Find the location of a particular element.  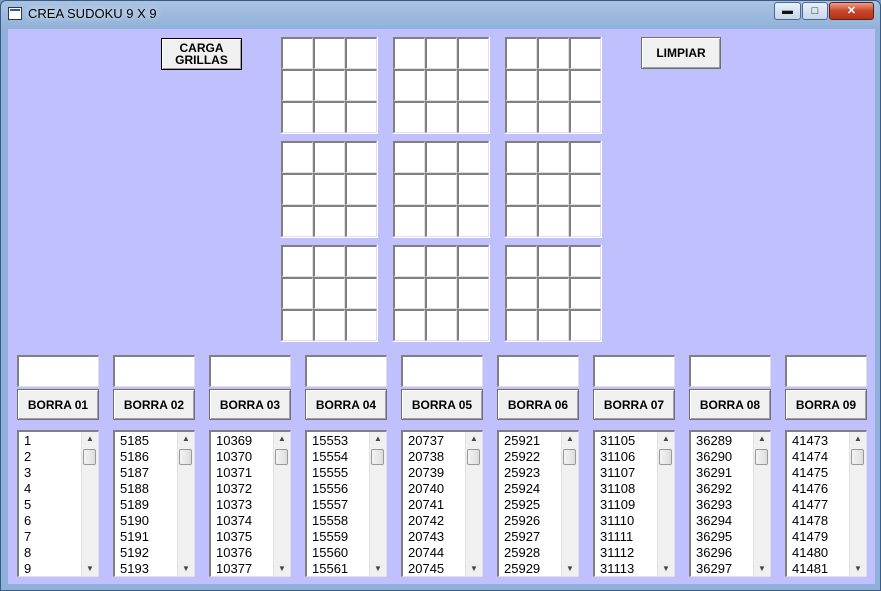

list-item: 2 is located at coordinates (27, 457).